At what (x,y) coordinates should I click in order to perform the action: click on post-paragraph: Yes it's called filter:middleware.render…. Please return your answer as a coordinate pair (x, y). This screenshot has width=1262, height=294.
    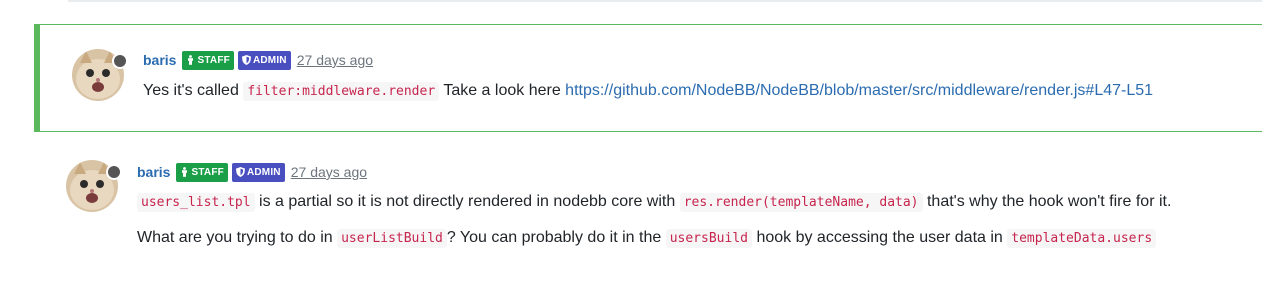
    Looking at the image, I should click on (687, 91).